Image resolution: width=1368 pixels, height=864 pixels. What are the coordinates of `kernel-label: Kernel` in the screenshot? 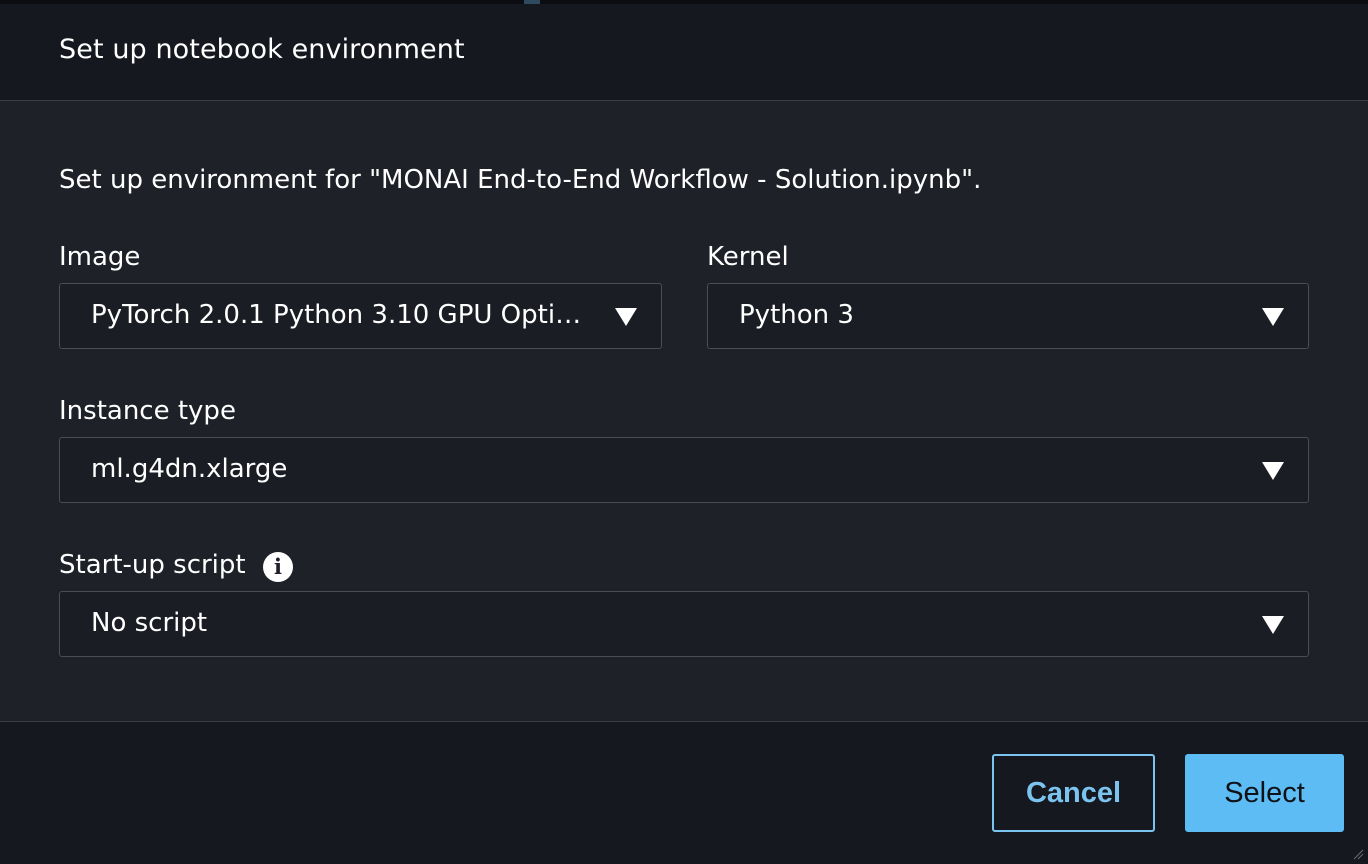 It's located at (748, 257).